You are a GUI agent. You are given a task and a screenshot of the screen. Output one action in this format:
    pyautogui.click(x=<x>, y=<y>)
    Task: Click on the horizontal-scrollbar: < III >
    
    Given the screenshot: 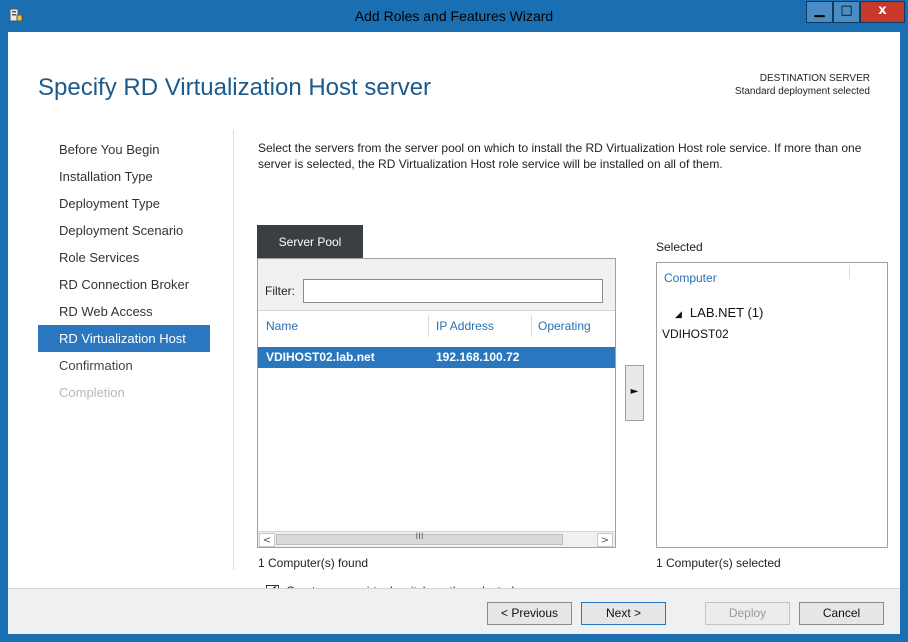 What is the action you would take?
    pyautogui.click(x=436, y=539)
    